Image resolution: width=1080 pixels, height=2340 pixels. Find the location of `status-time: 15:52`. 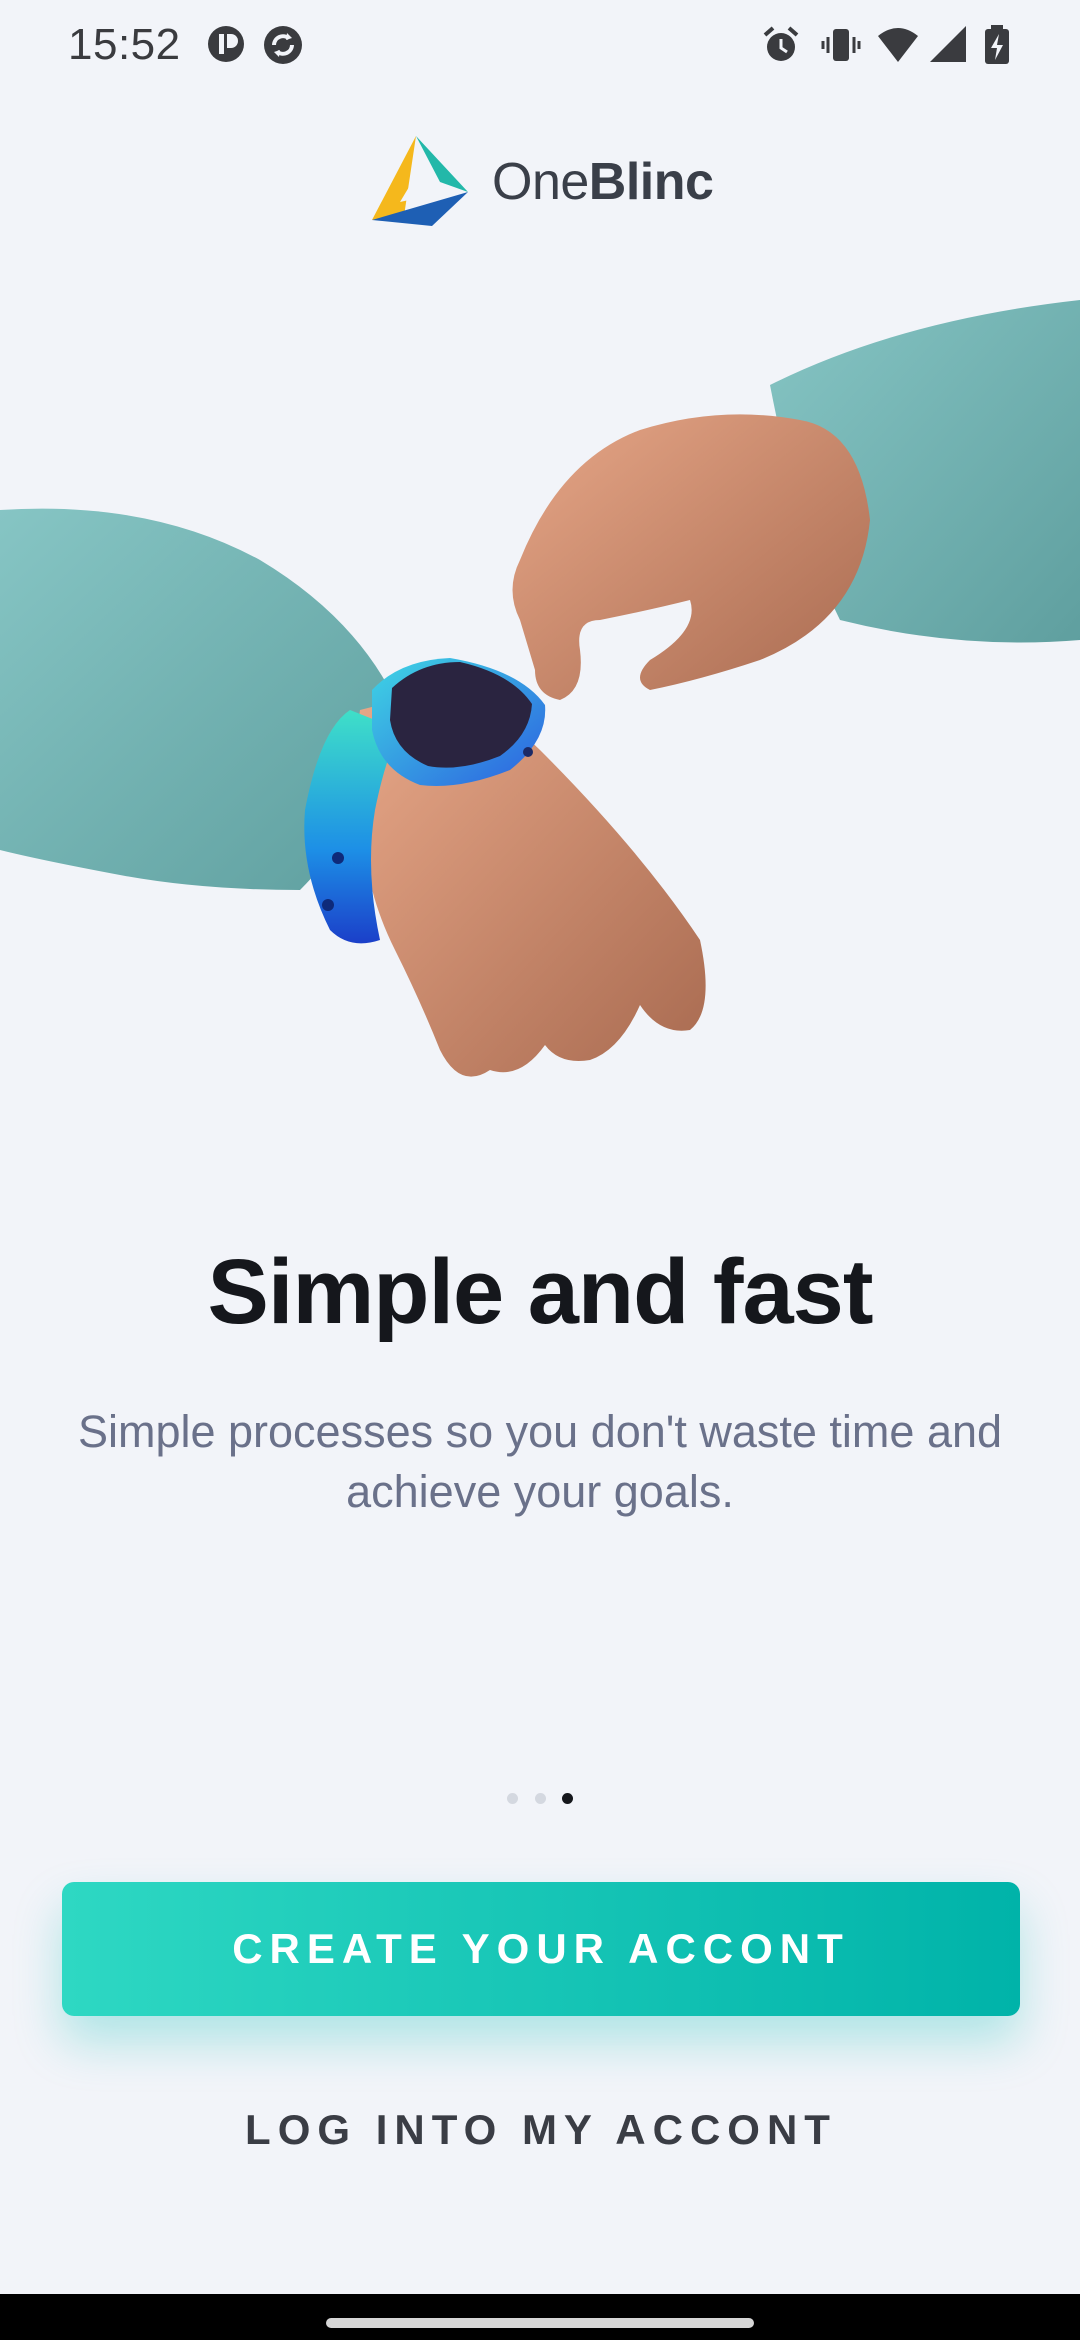

status-time: 15:52 is located at coordinates (124, 44).